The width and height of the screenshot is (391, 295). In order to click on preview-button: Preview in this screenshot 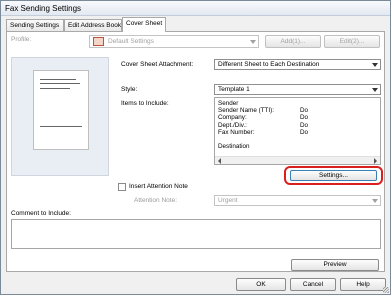, I will do `click(335, 265)`.